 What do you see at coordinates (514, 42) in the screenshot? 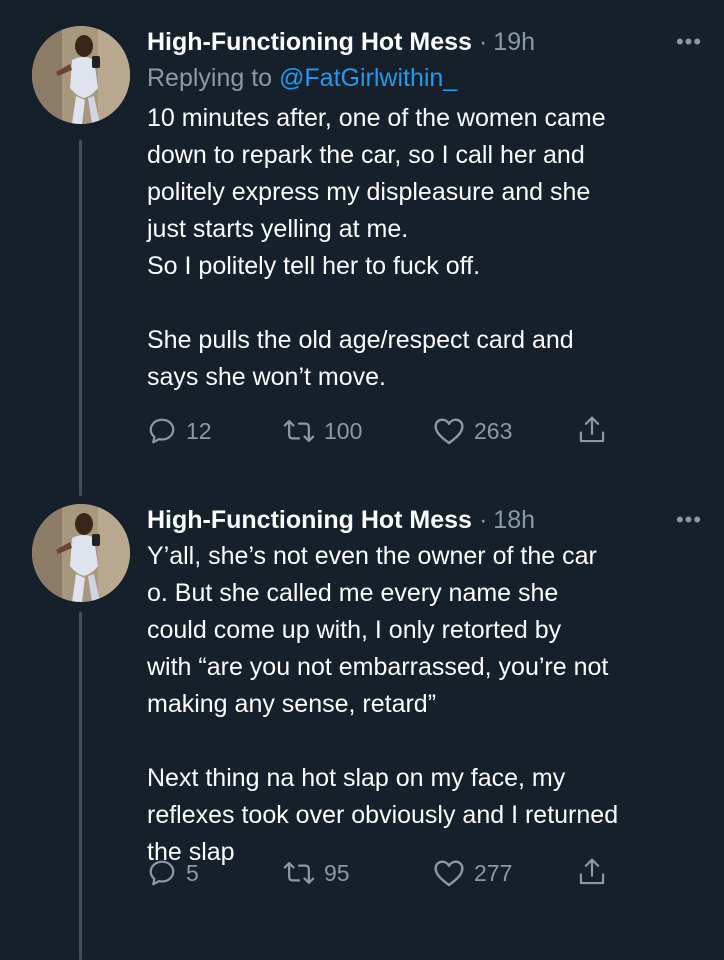
I see `tweet-timestamp: 19h` at bounding box center [514, 42].